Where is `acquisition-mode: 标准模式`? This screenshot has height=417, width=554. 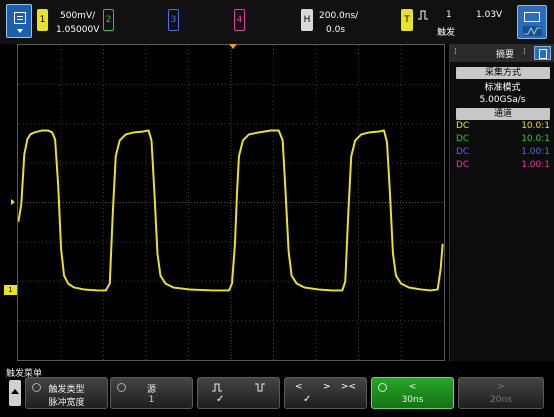 acquisition-mode: 标准模式 is located at coordinates (502, 88).